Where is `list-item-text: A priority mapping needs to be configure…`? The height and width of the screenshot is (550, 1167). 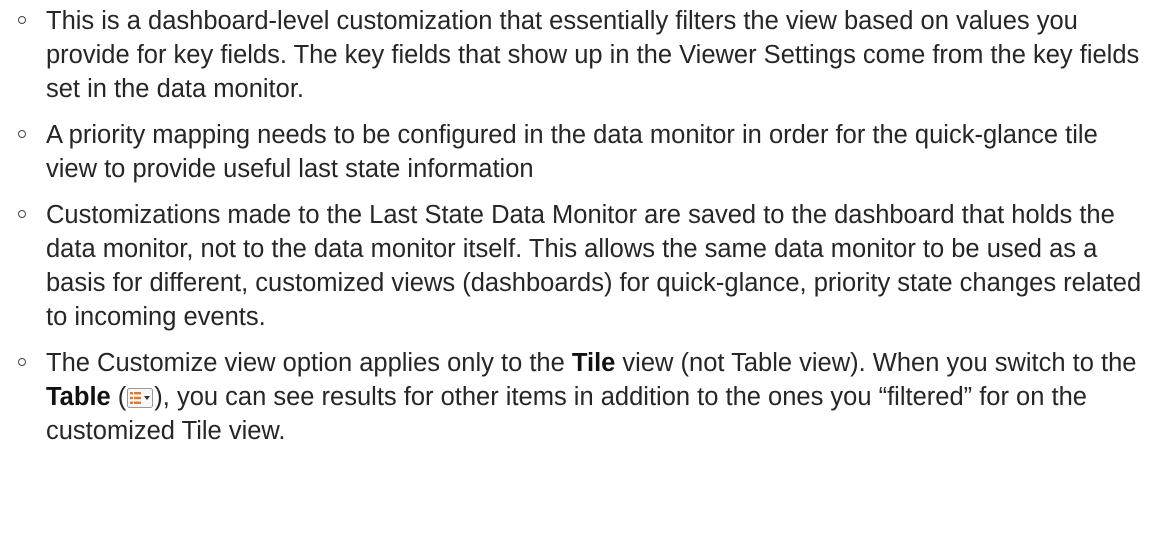 list-item-text: A priority mapping needs to be configure… is located at coordinates (572, 152).